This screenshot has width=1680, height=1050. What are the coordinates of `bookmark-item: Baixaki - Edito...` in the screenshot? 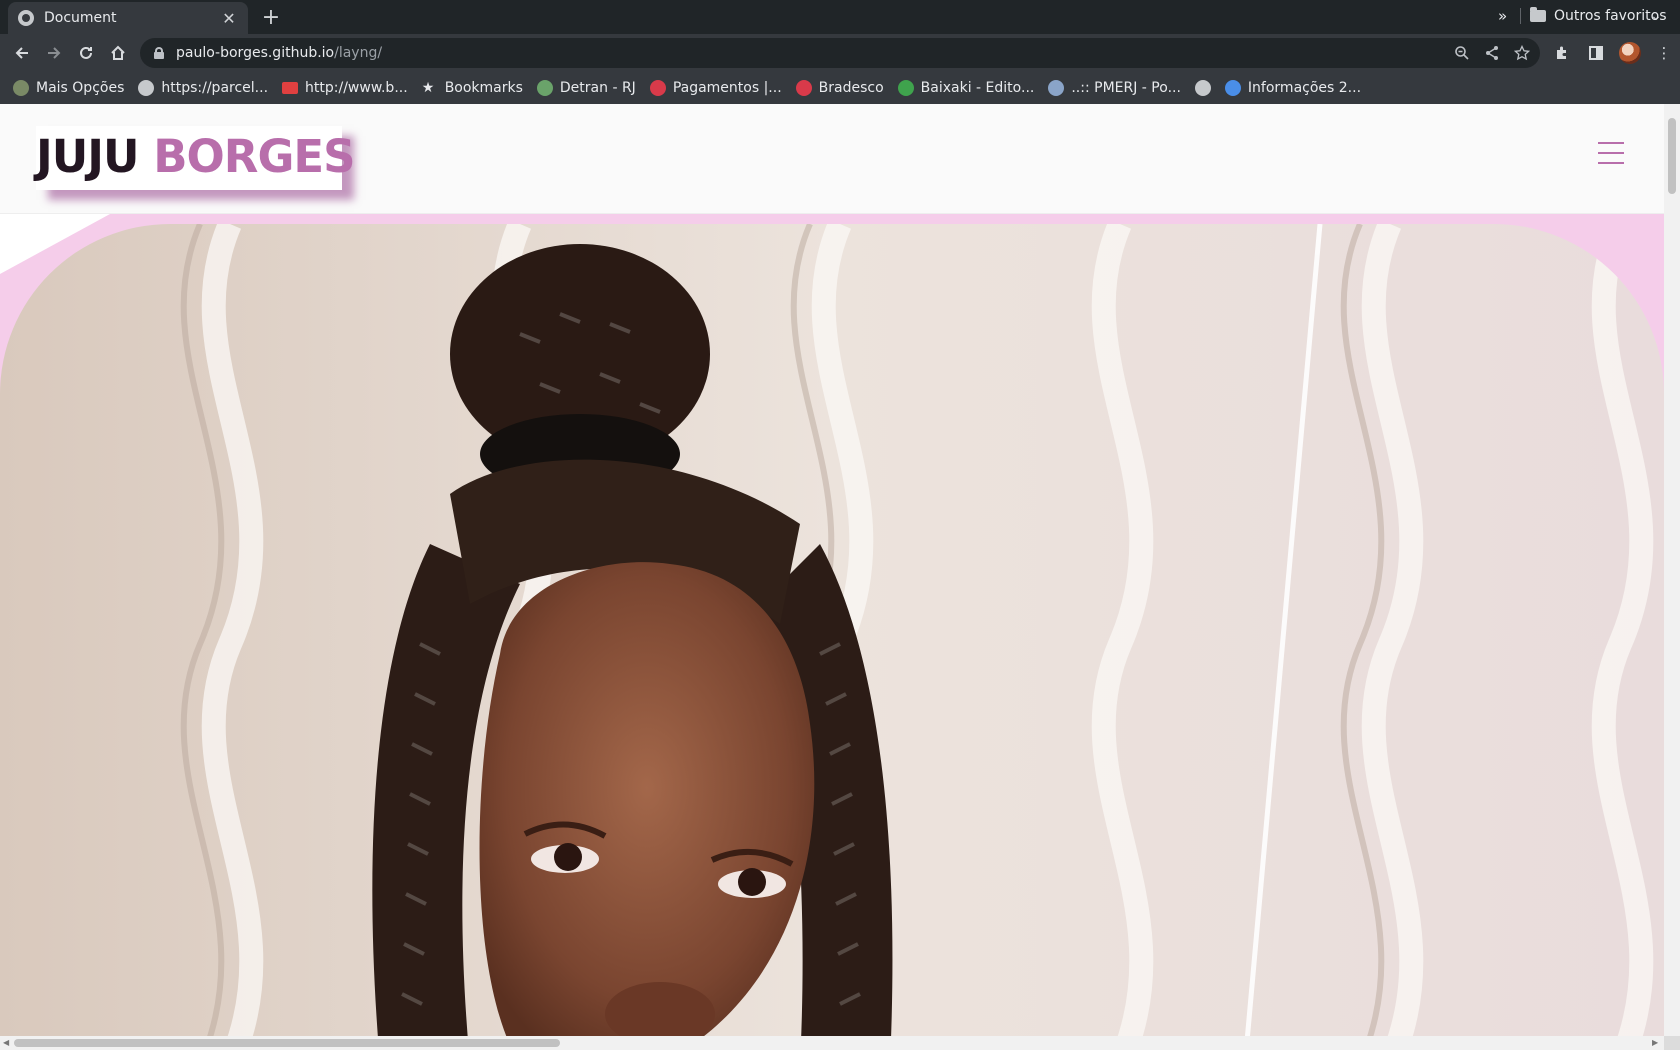 It's located at (966, 88).